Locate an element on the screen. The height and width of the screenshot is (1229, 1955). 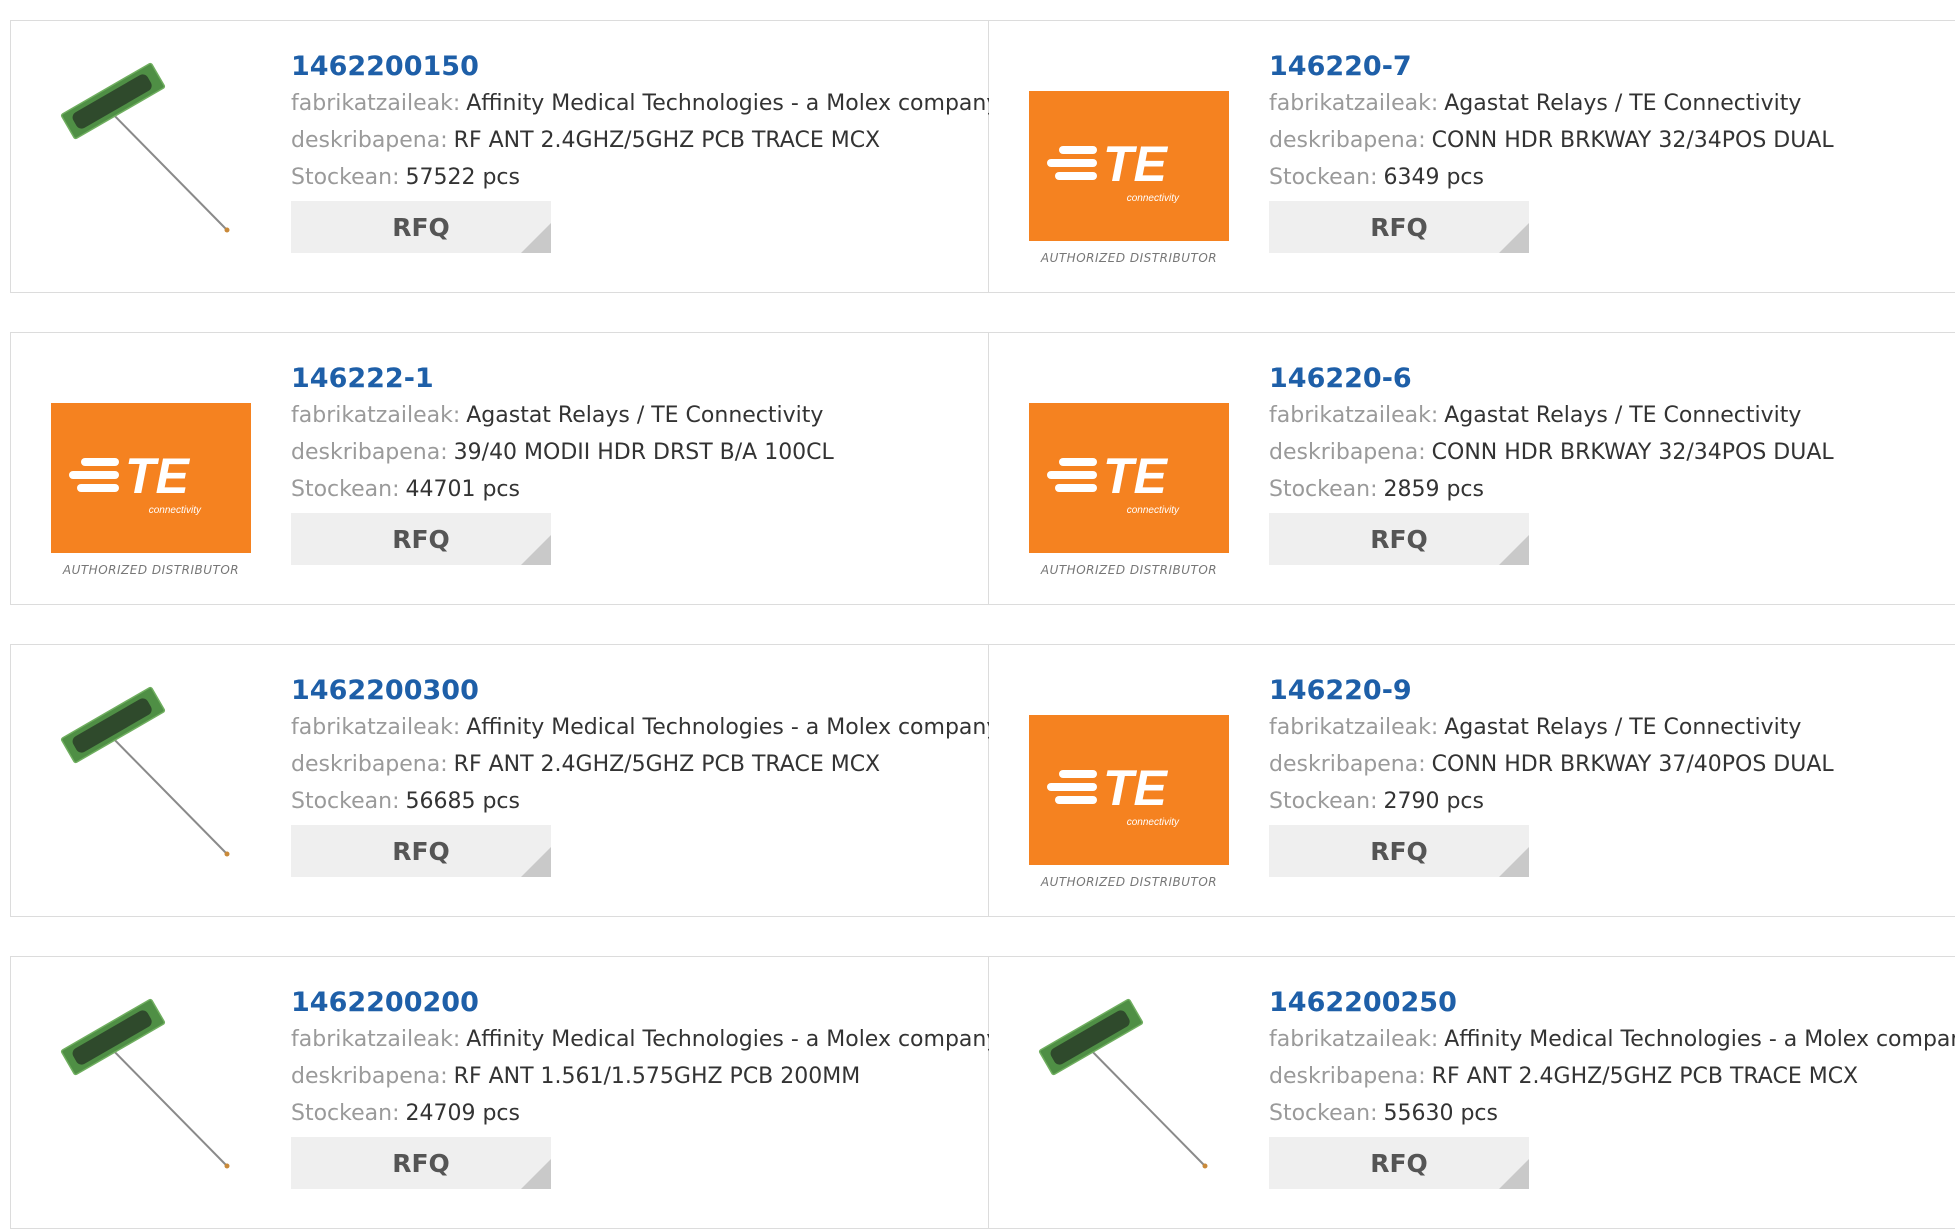
stock-field-value: 2859 pcs is located at coordinates (1433, 489).